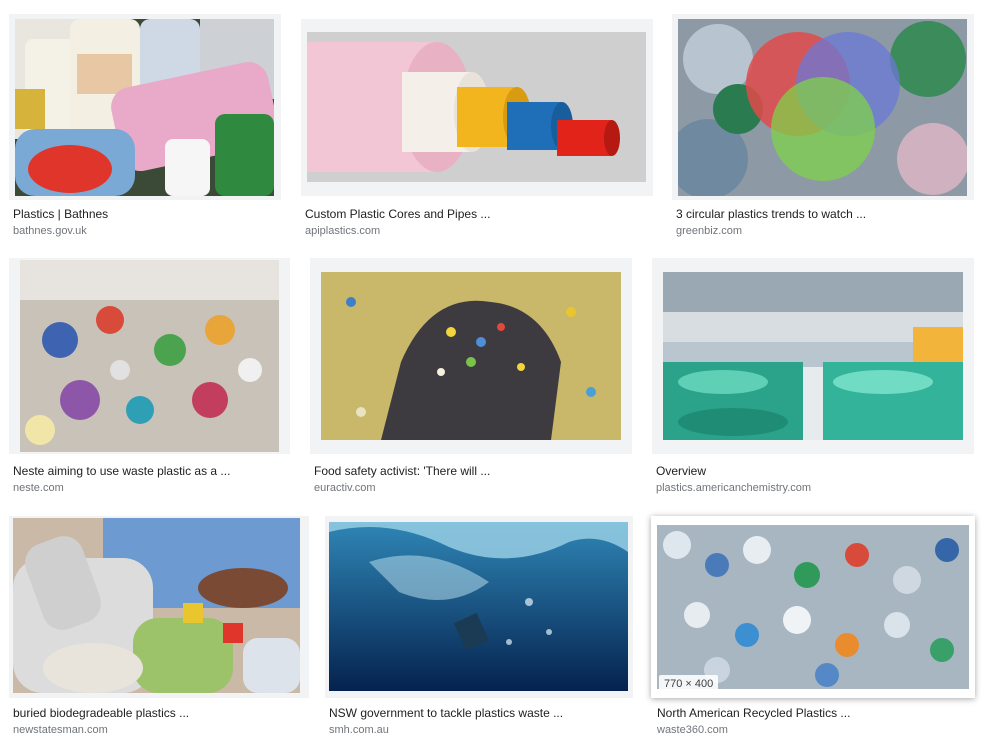 Image resolution: width=988 pixels, height=750 pixels. I want to click on waste-plastic-bales-image, so click(149, 356).